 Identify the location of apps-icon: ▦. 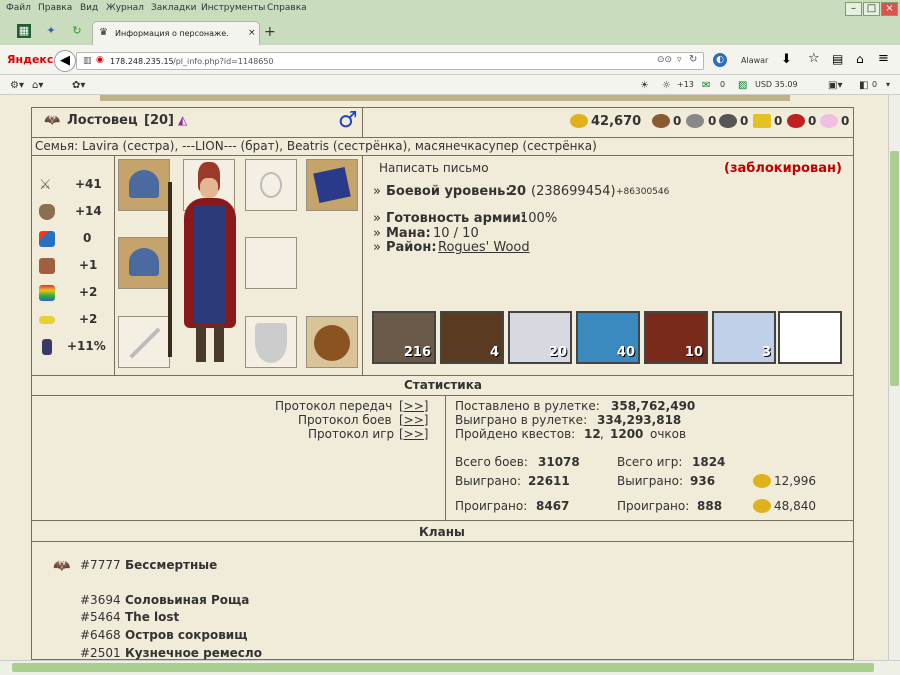
(24, 31).